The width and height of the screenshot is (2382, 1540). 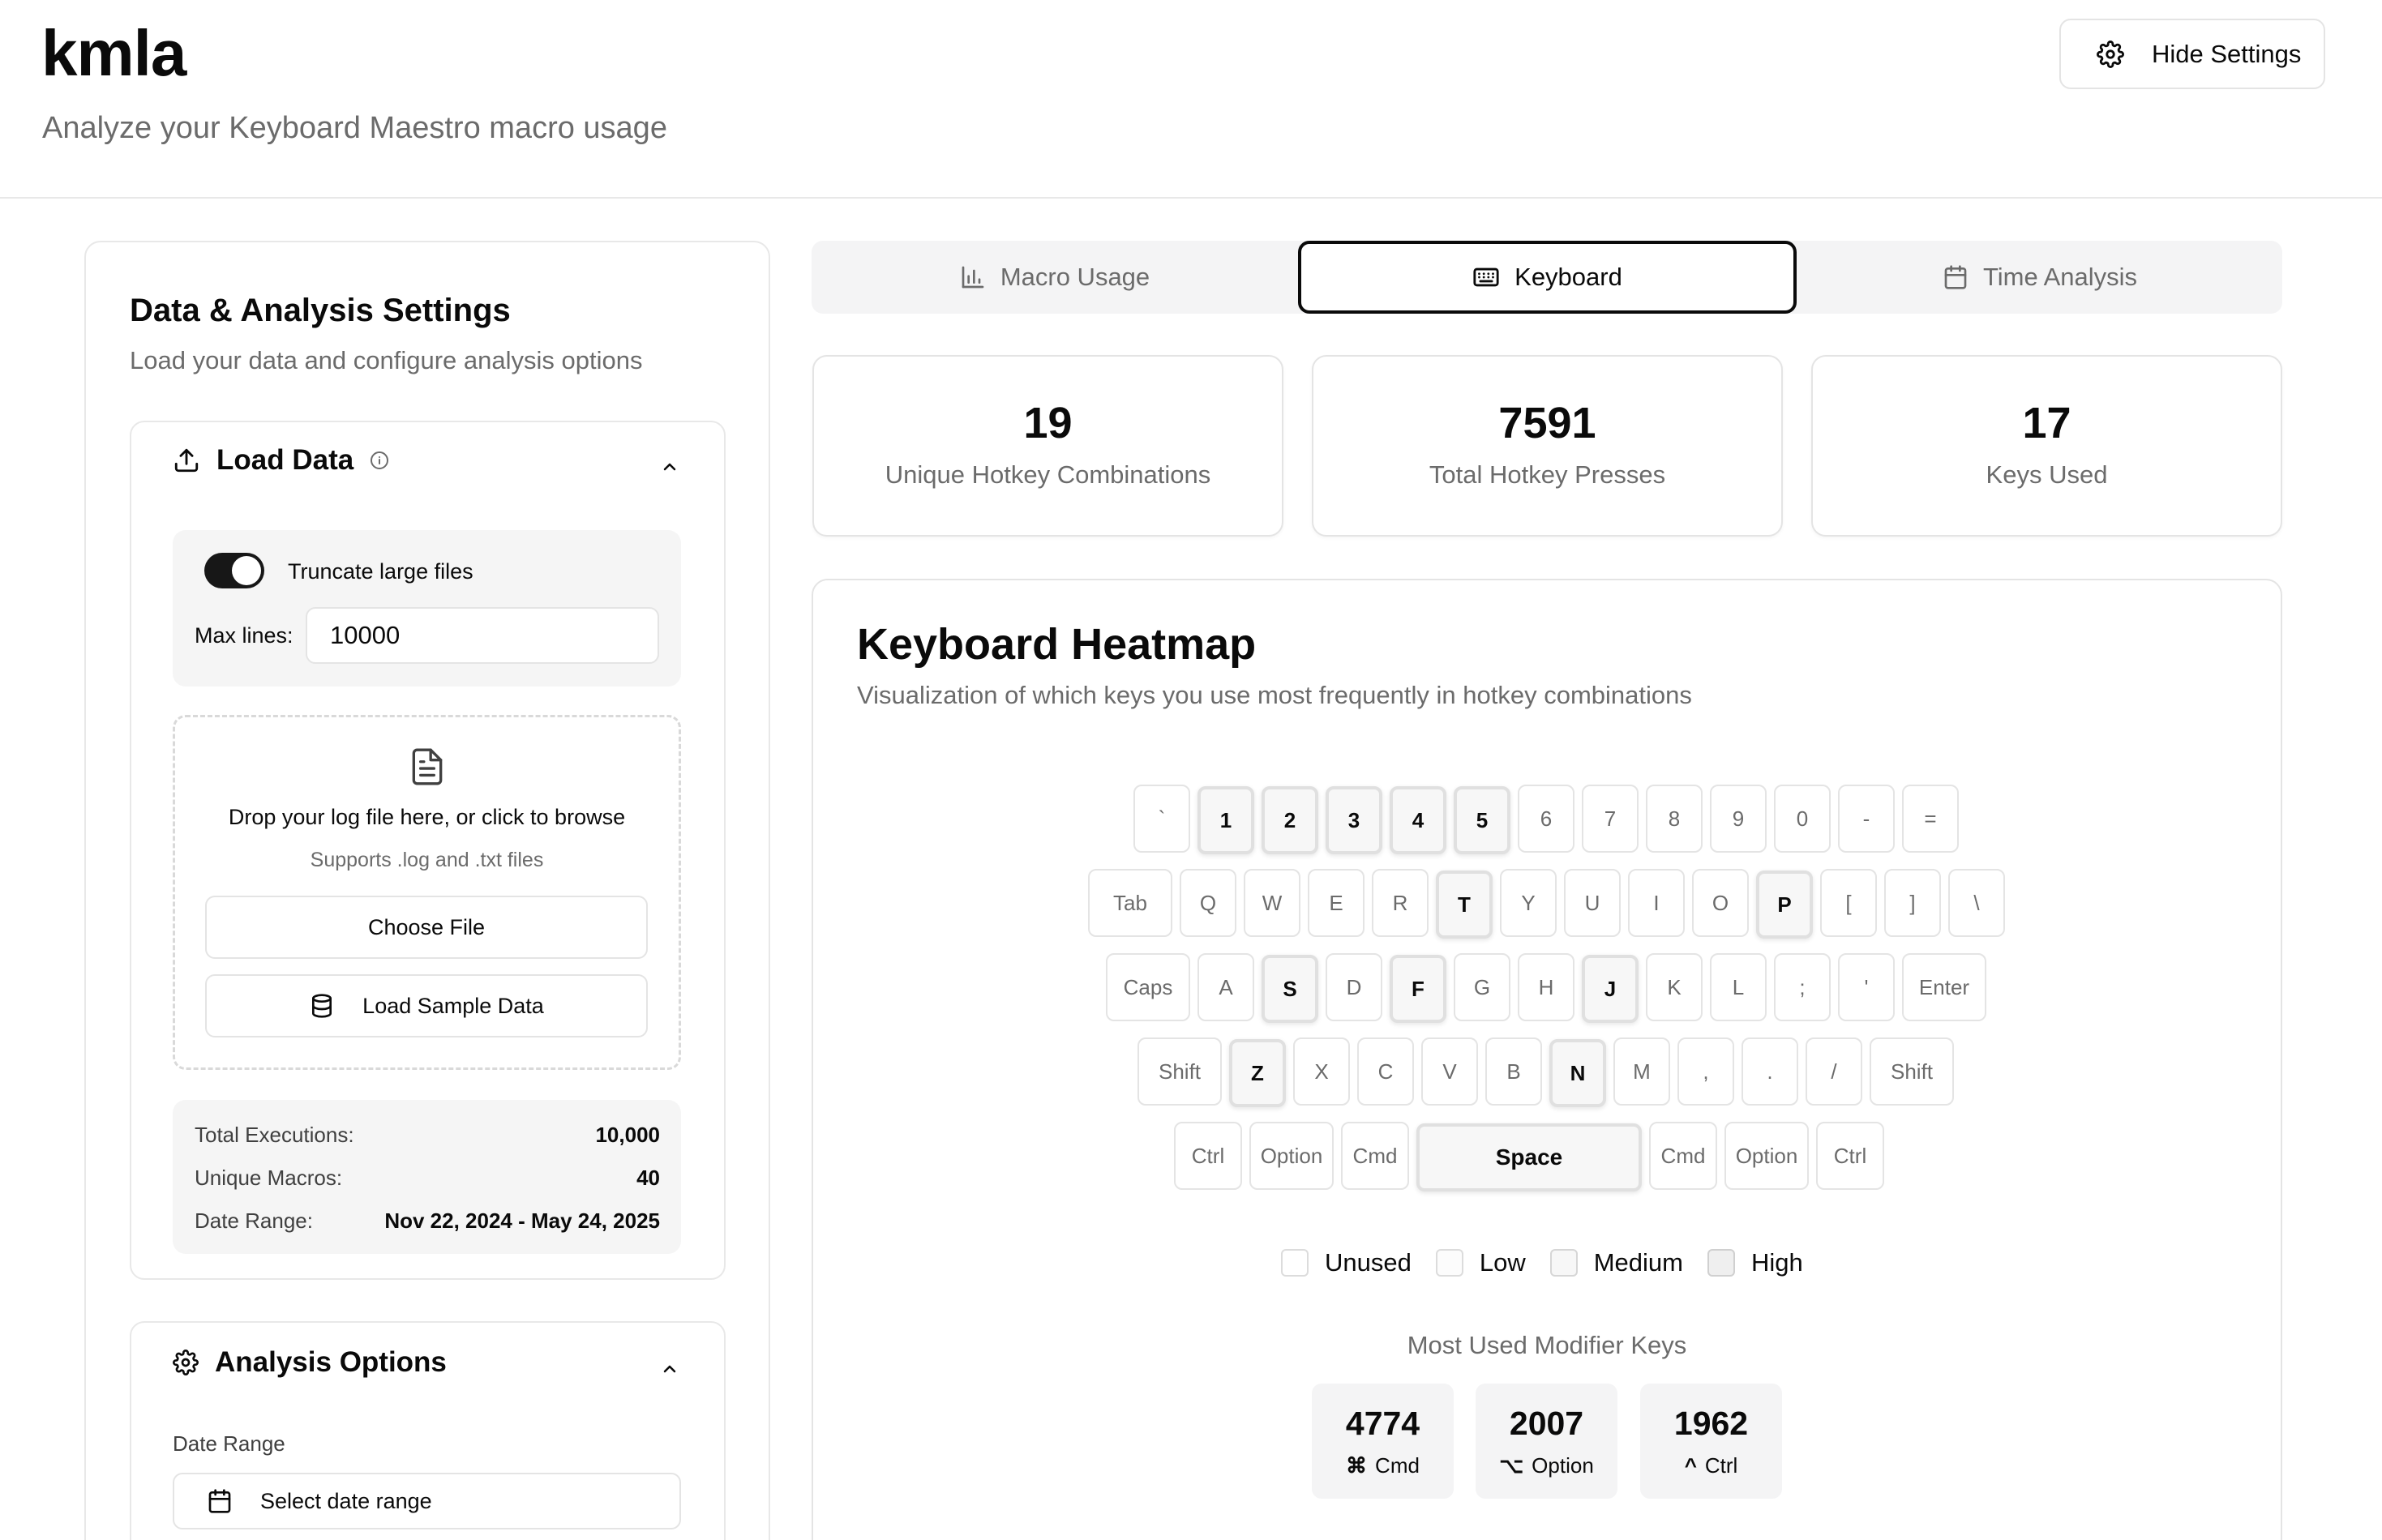 I want to click on key-n: N, so click(x=1578, y=1073).